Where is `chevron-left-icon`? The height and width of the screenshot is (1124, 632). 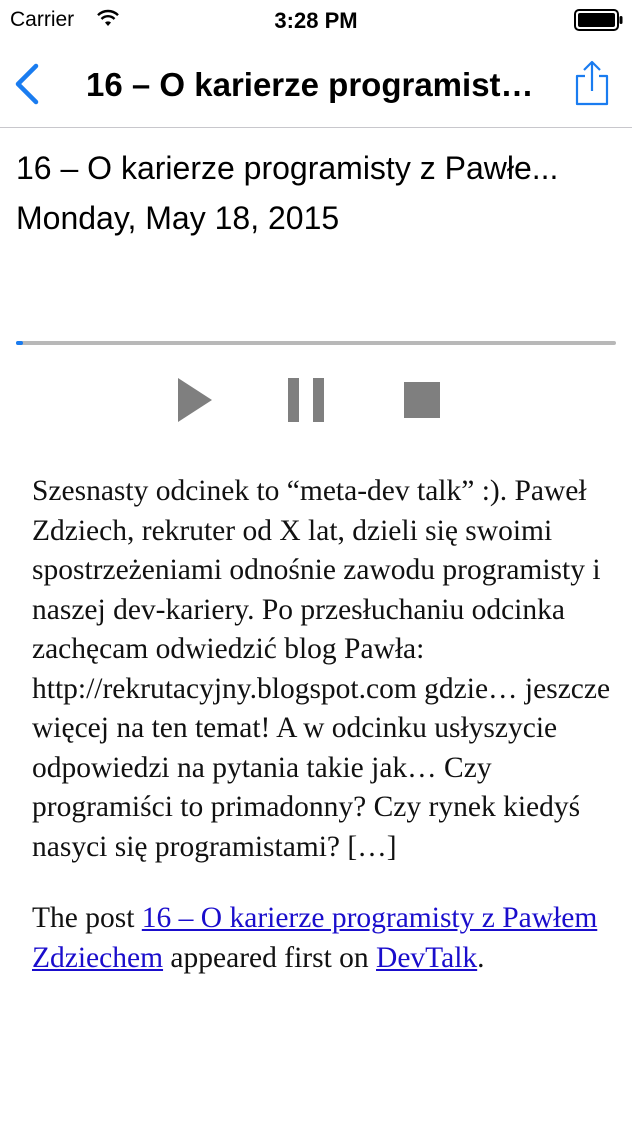 chevron-left-icon is located at coordinates (27, 84).